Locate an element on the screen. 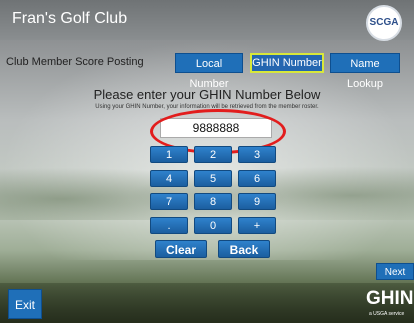 The height and width of the screenshot is (323, 414). exit-button: Exit is located at coordinates (25, 304).